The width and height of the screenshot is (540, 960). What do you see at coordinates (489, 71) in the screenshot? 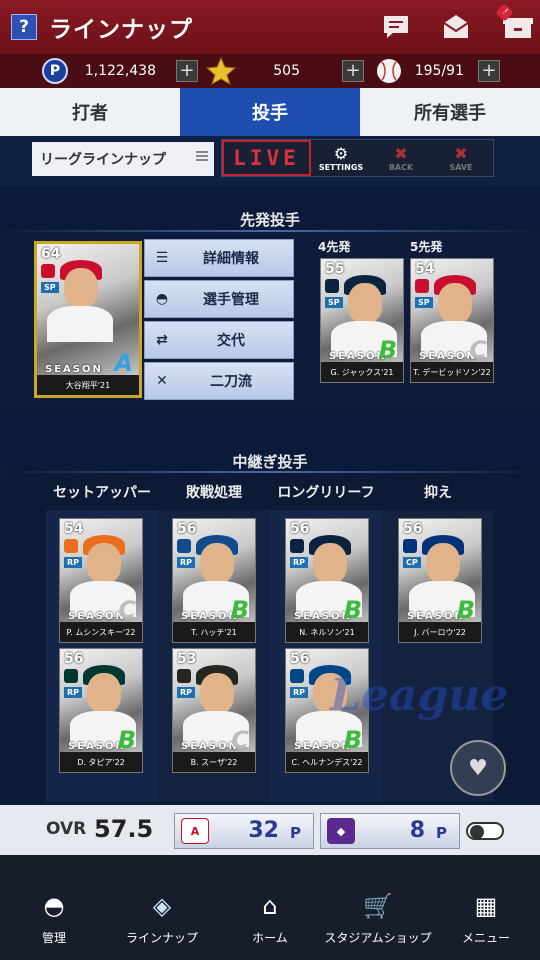
I see `add-balls-button: +` at bounding box center [489, 71].